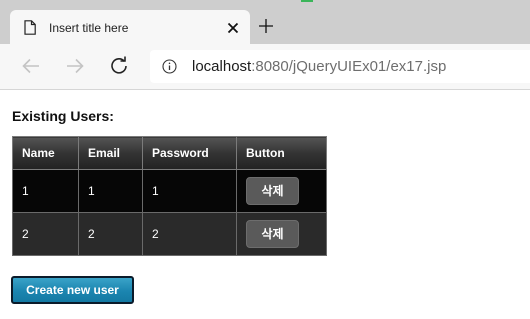 This screenshot has height=319, width=530. I want to click on info-icon, so click(169, 66).